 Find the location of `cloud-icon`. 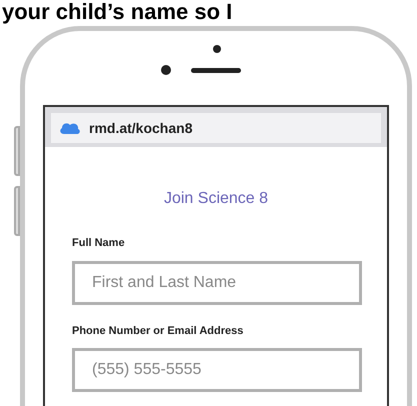

cloud-icon is located at coordinates (70, 128).